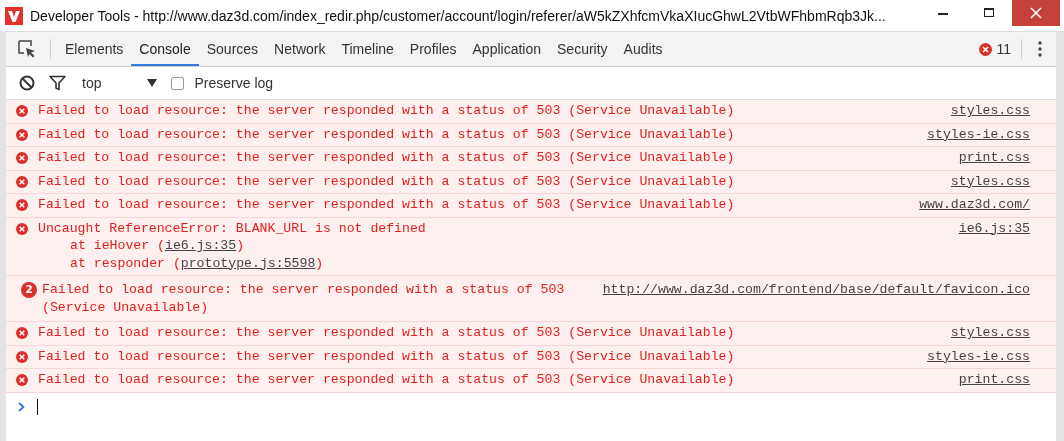 The image size is (1064, 441). Describe the element at coordinates (94, 49) in the screenshot. I see `panel-tab: Elements` at that location.